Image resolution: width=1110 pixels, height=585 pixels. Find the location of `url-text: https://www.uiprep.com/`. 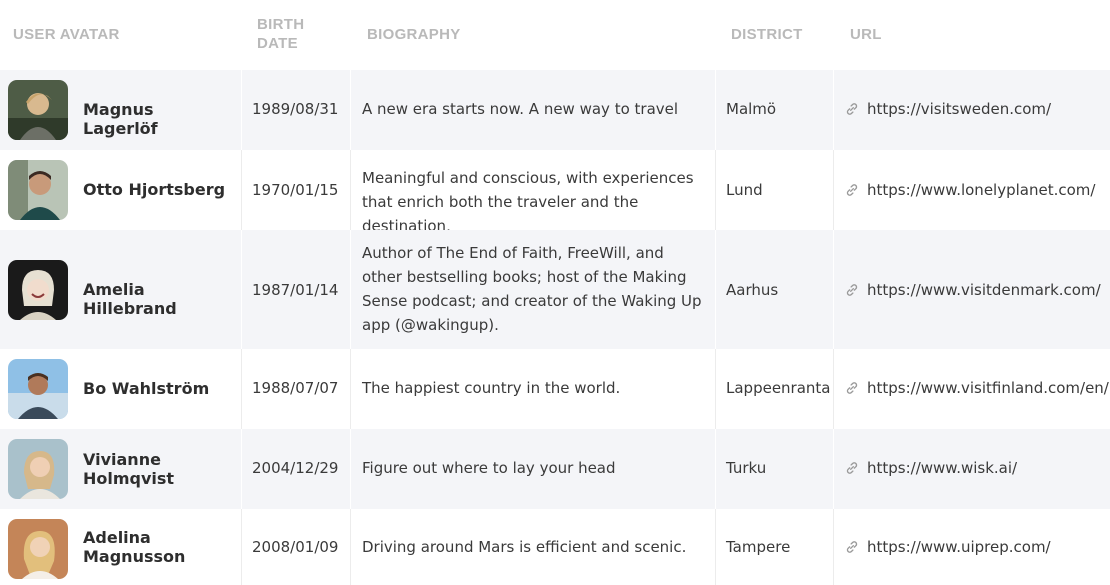

url-text: https://www.uiprep.com/ is located at coordinates (959, 547).